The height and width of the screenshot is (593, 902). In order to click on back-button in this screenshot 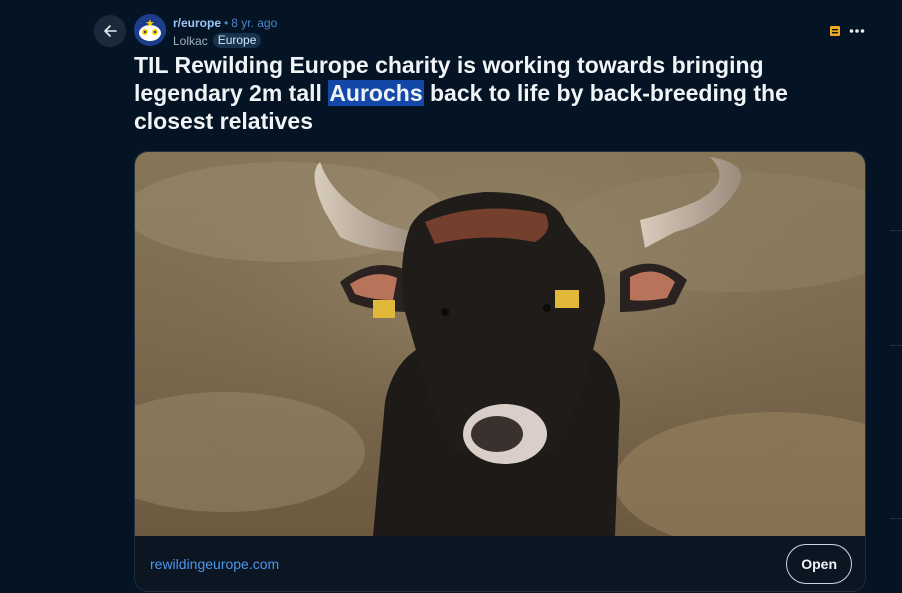, I will do `click(110, 31)`.